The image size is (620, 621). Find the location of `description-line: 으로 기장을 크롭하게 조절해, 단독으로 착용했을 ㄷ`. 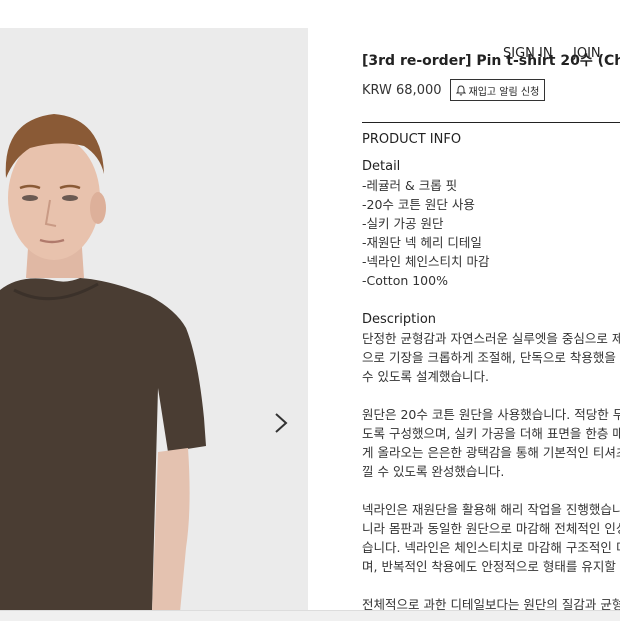

description-line: 으로 기장을 크롭하게 조절해, 단독으로 착용했을 ㄷ is located at coordinates (491, 357).